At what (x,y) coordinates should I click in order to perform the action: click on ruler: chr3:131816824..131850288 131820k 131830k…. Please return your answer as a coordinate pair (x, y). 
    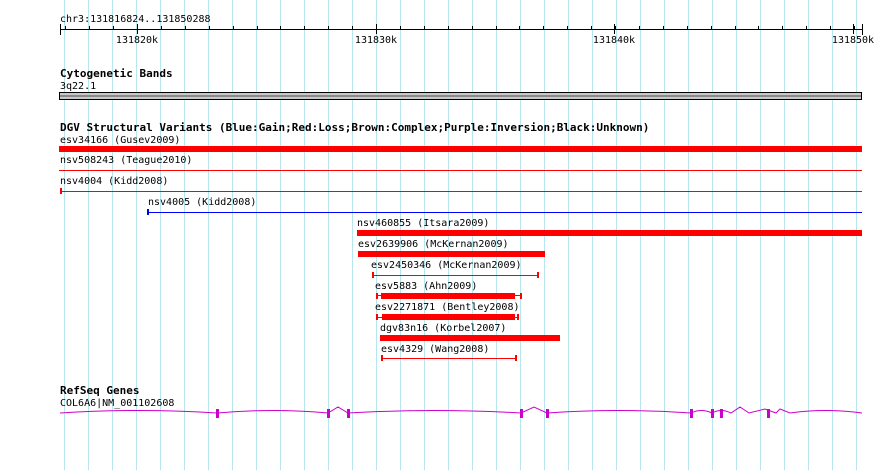
    Looking at the image, I should click on (445, 25).